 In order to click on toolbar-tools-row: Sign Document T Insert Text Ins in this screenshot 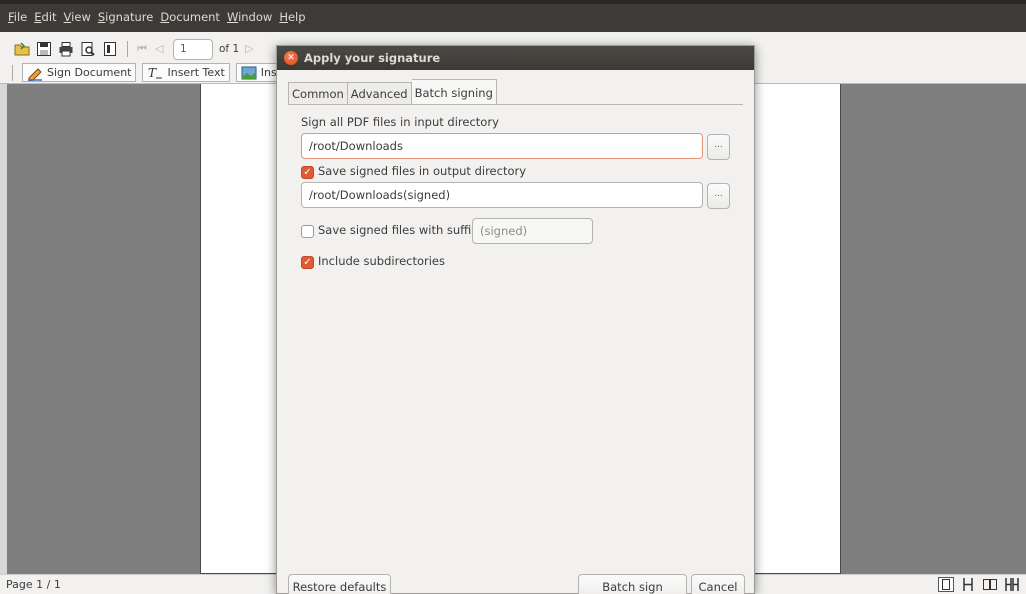, I will do `click(145, 72)`.